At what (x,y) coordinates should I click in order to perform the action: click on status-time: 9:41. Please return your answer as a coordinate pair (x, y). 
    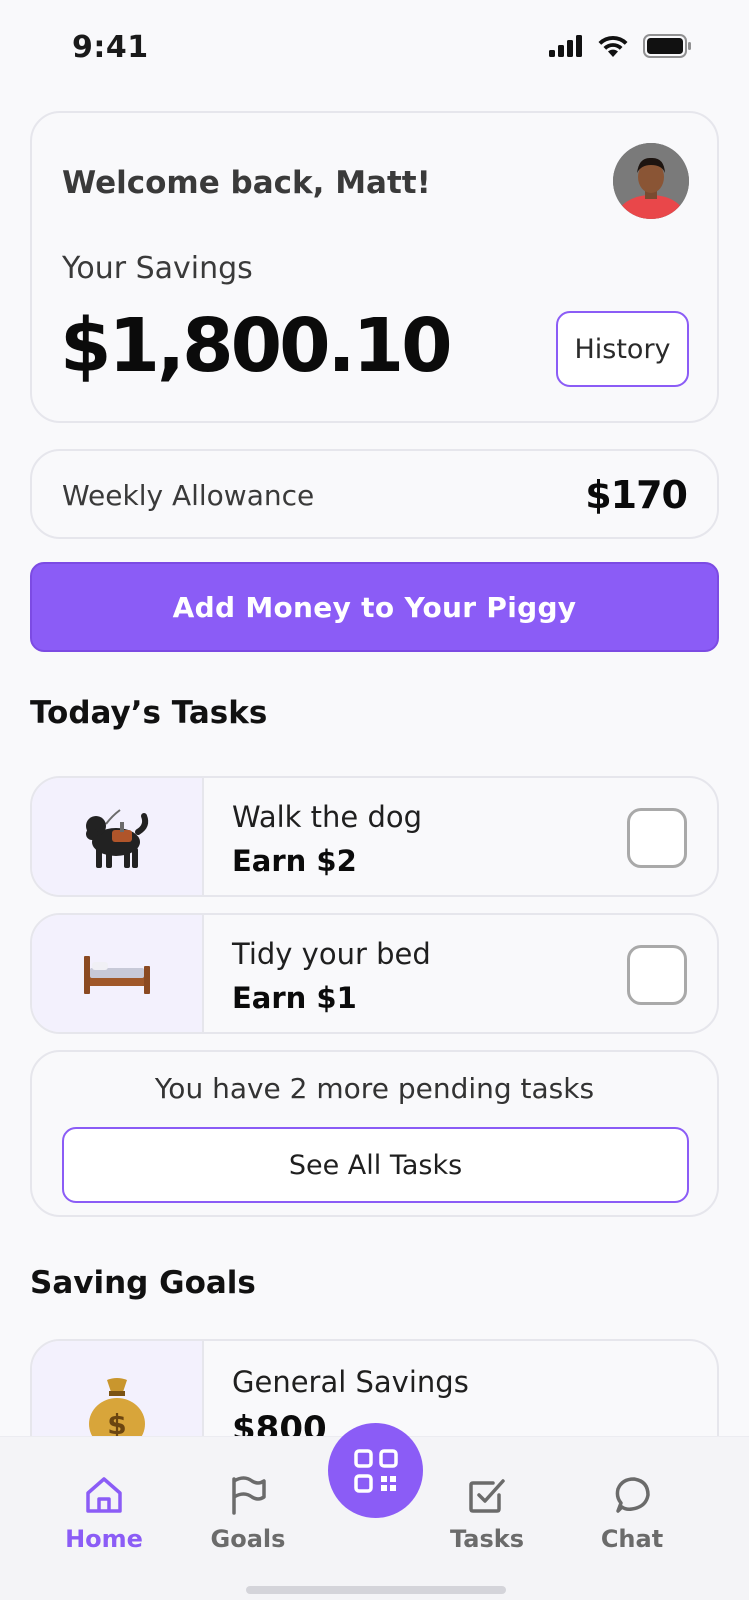
    Looking at the image, I should click on (110, 47).